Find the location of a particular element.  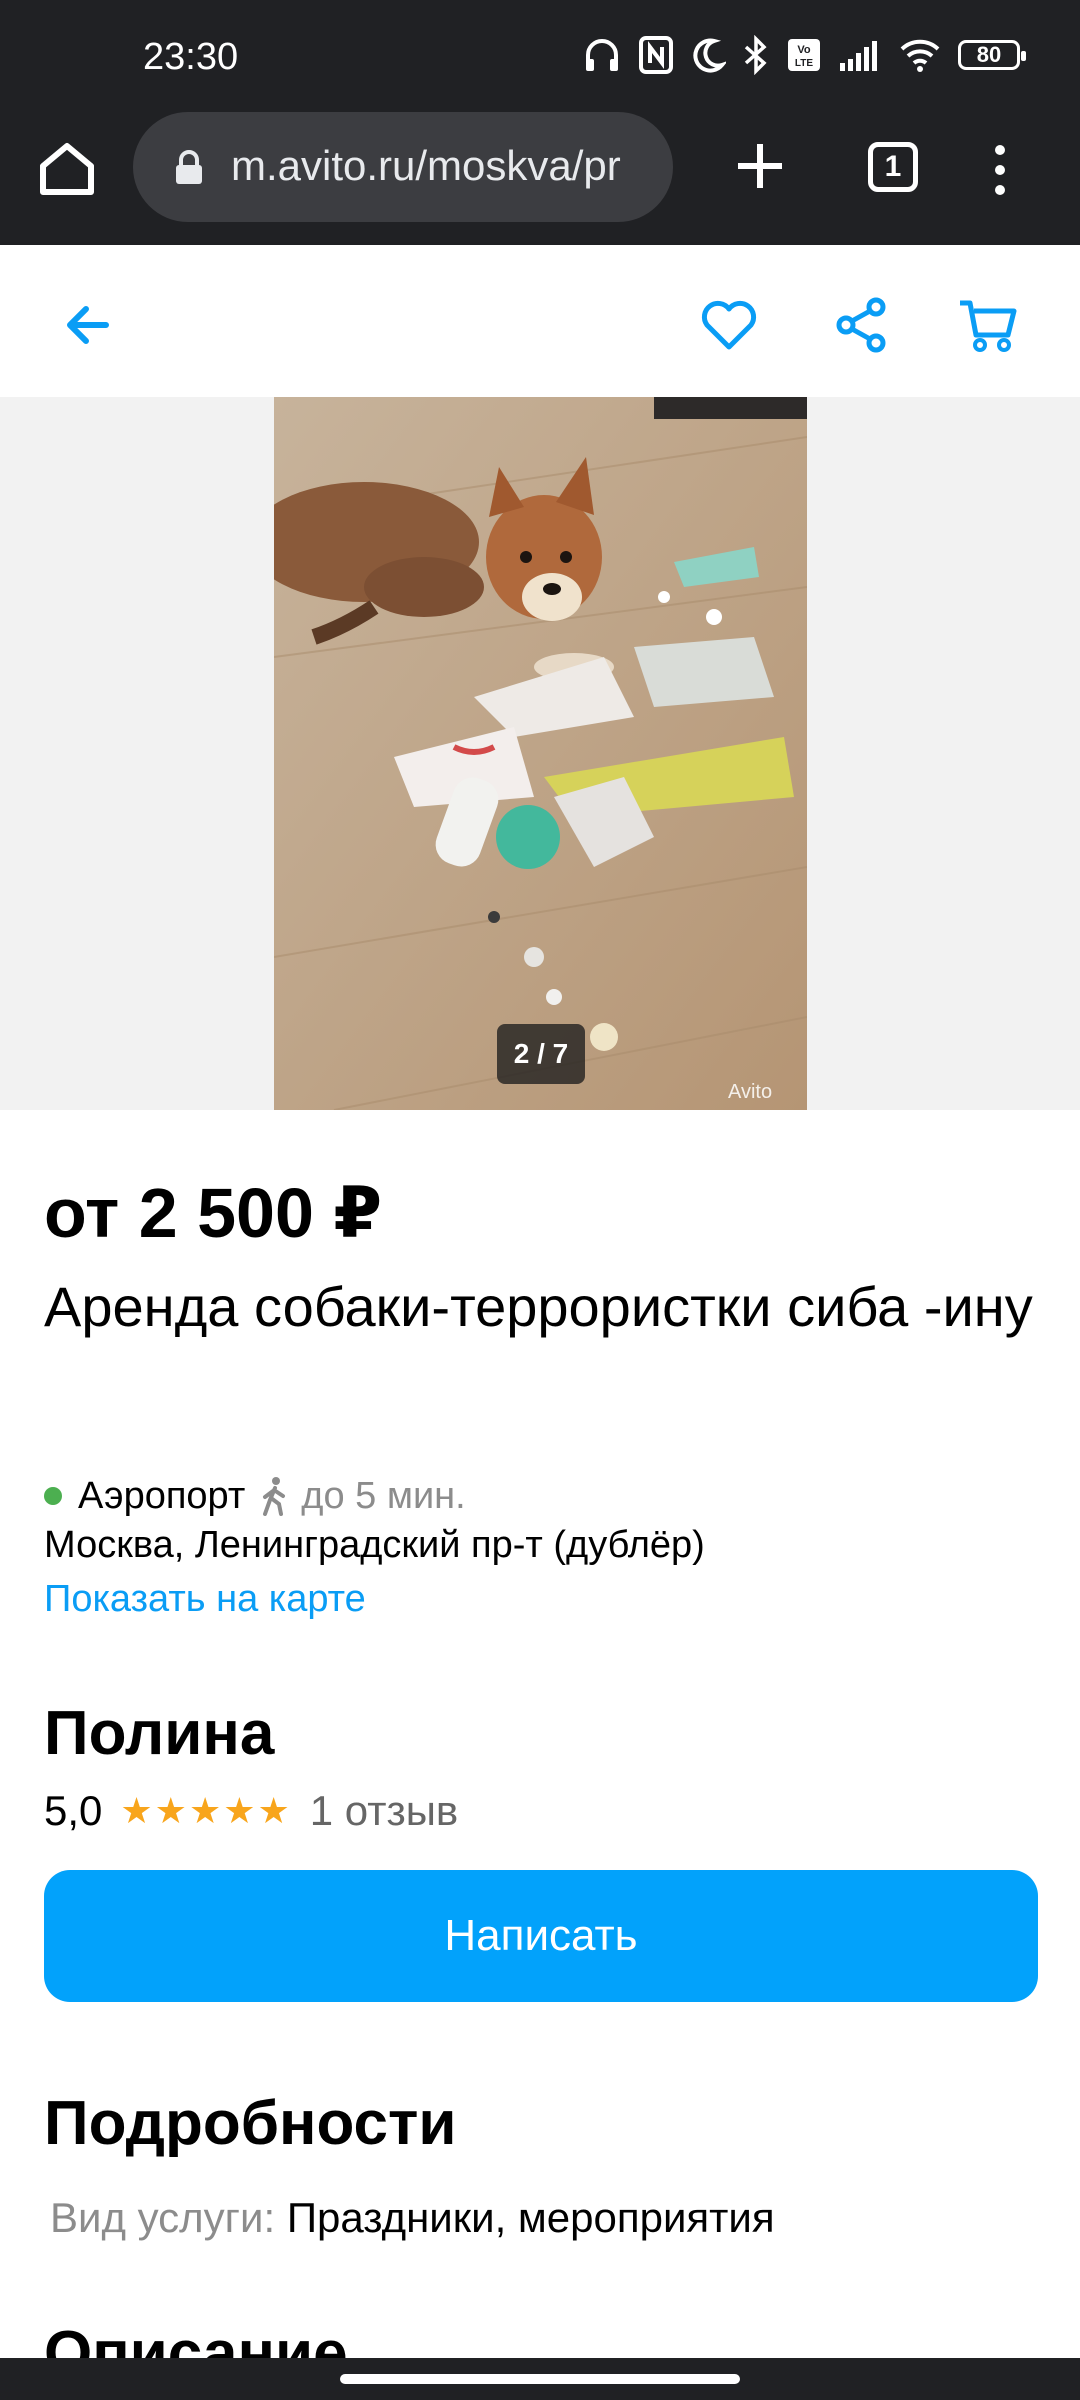

metro-line-dot is located at coordinates (53, 1496).